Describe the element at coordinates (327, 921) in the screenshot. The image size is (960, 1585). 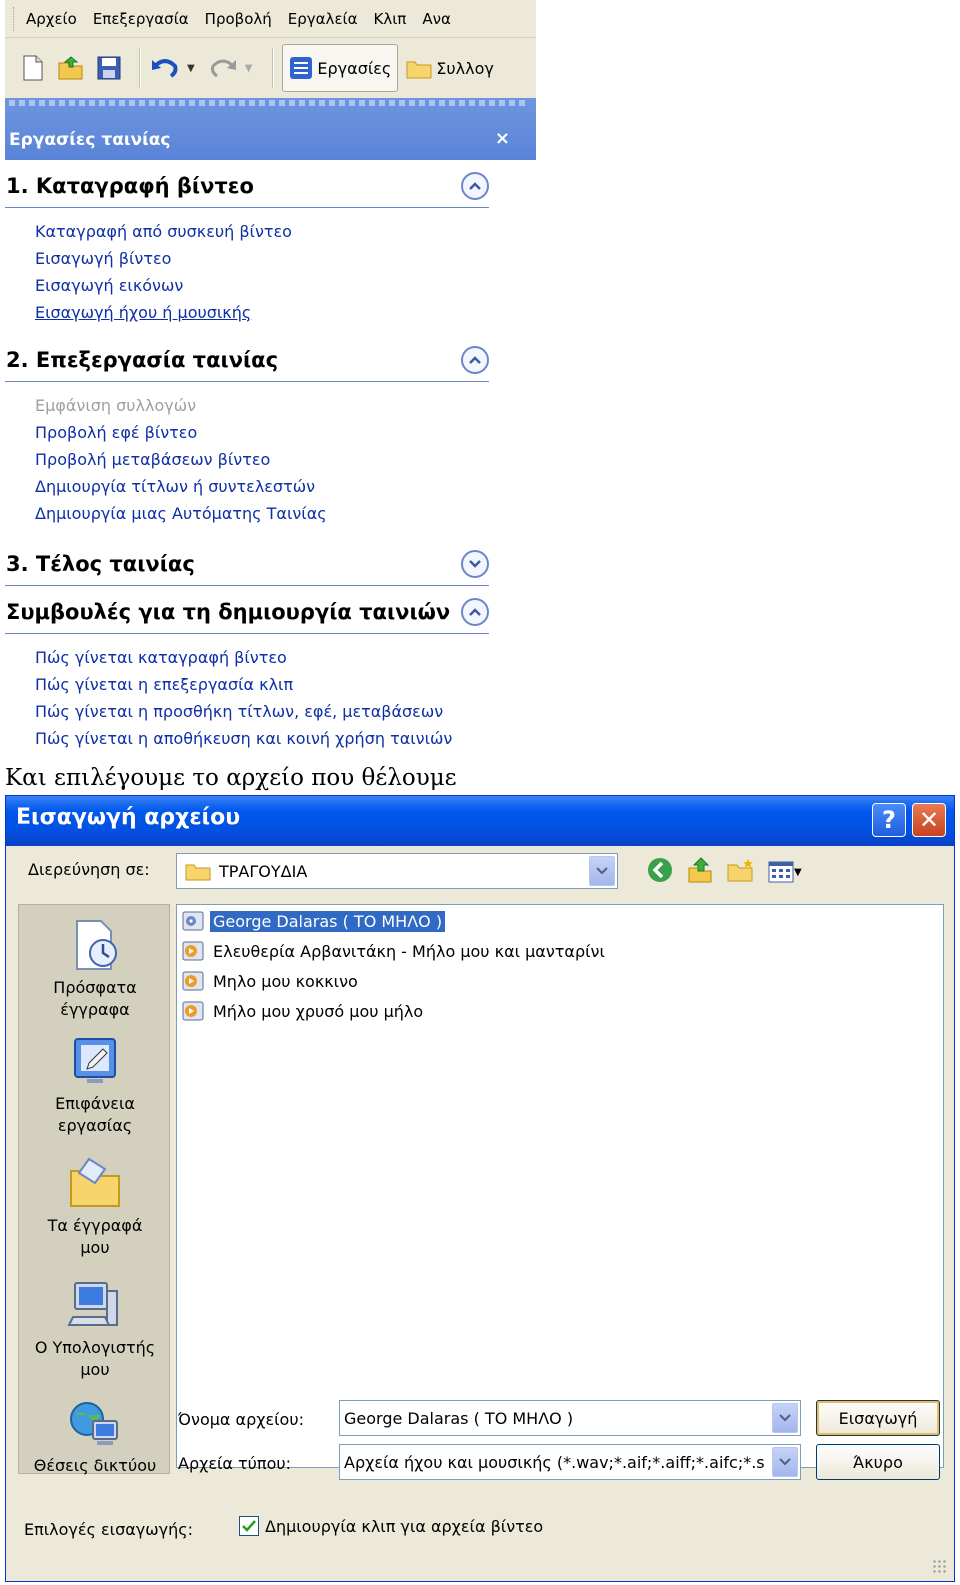
I see `file-name: George Dalaras ( ΤΟ ΜΗΛΟ )` at that location.